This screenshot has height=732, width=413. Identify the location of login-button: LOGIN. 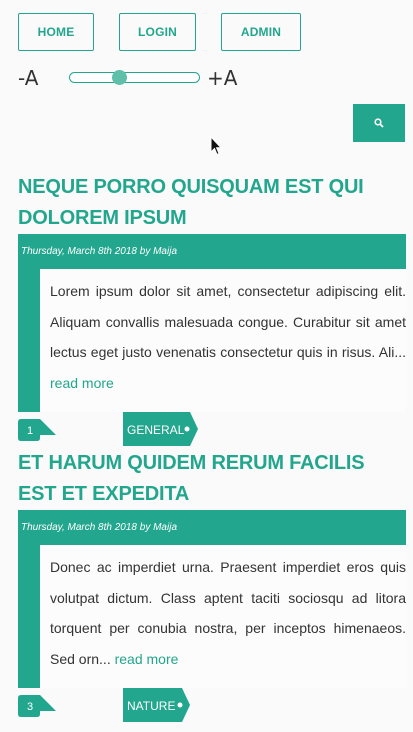
(157, 32).